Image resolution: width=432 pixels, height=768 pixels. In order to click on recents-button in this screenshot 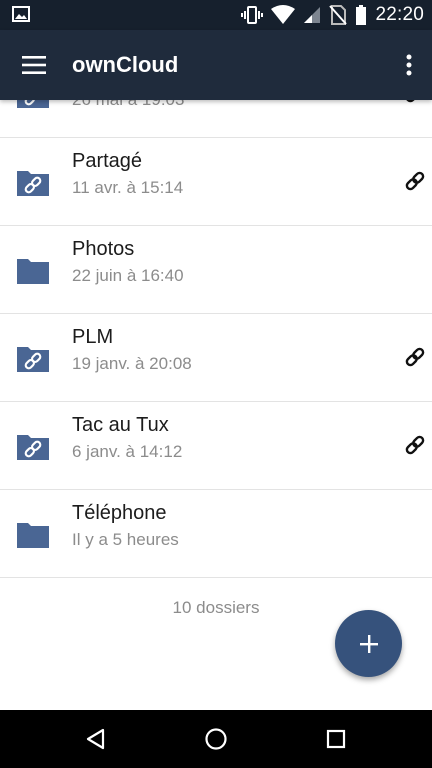, I will do `click(336, 739)`.